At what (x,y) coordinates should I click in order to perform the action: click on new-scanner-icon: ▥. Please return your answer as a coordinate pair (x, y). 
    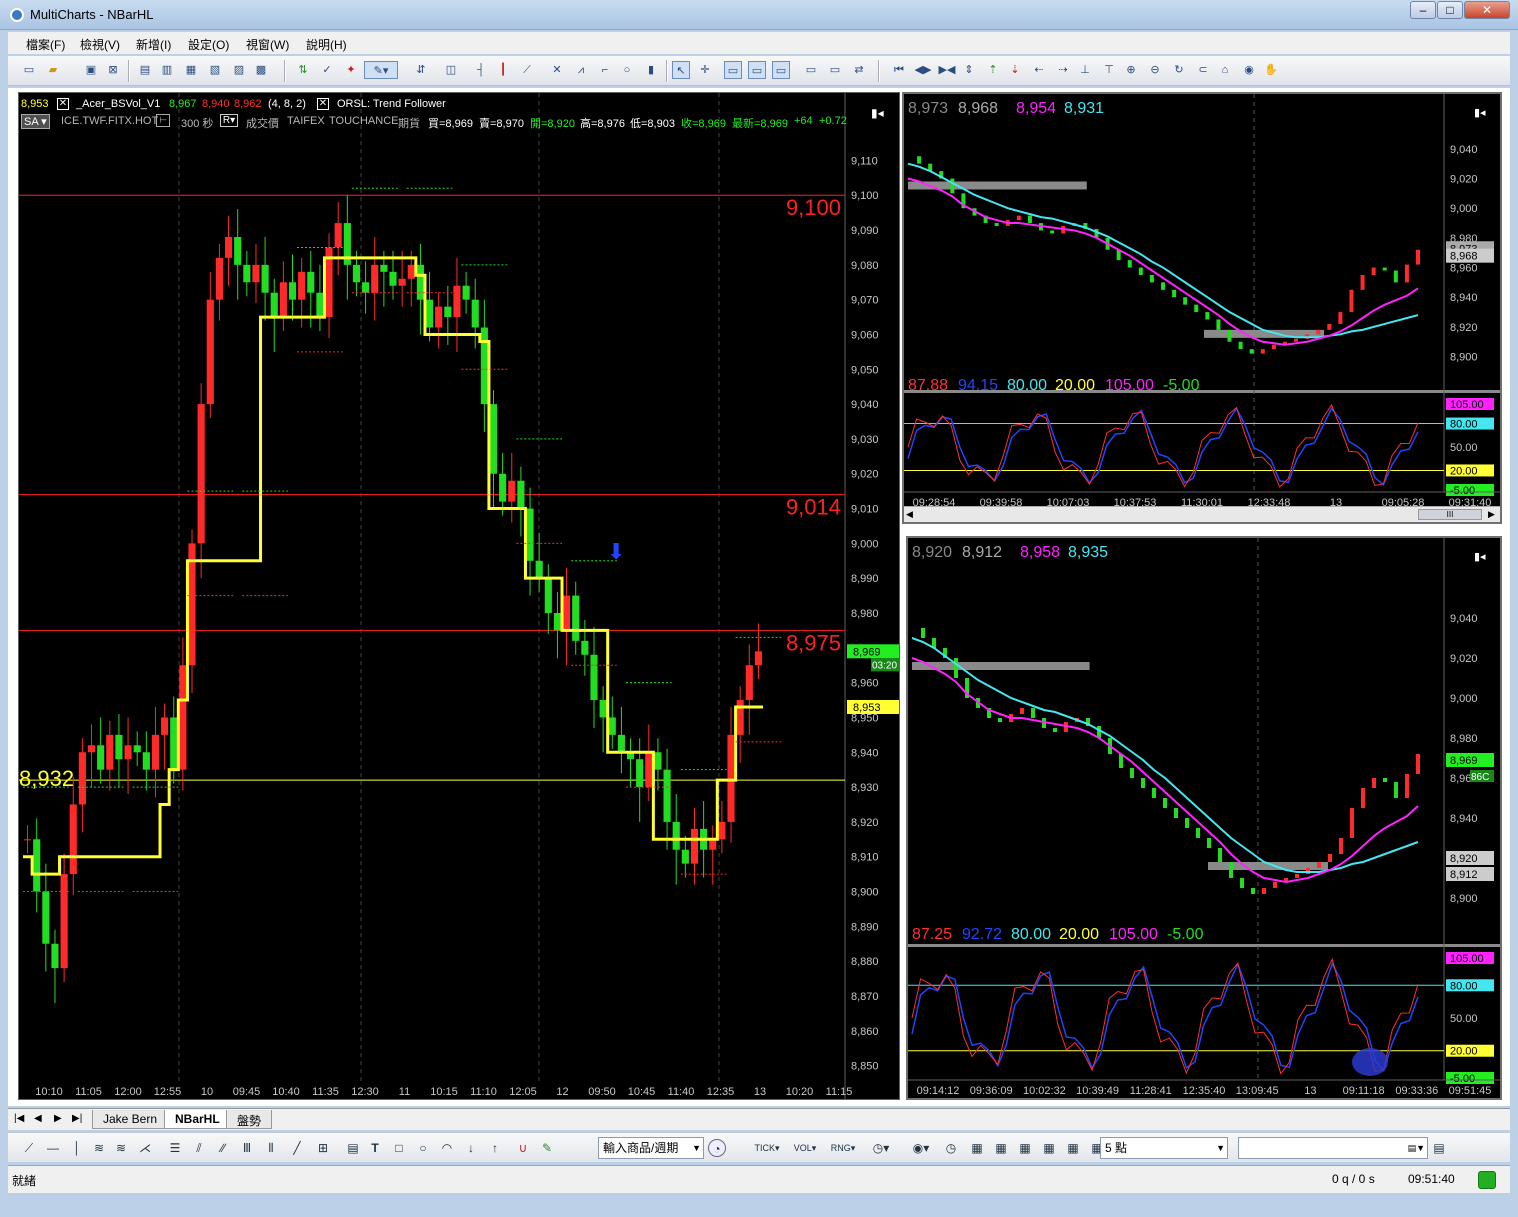
    Looking at the image, I should click on (167, 70).